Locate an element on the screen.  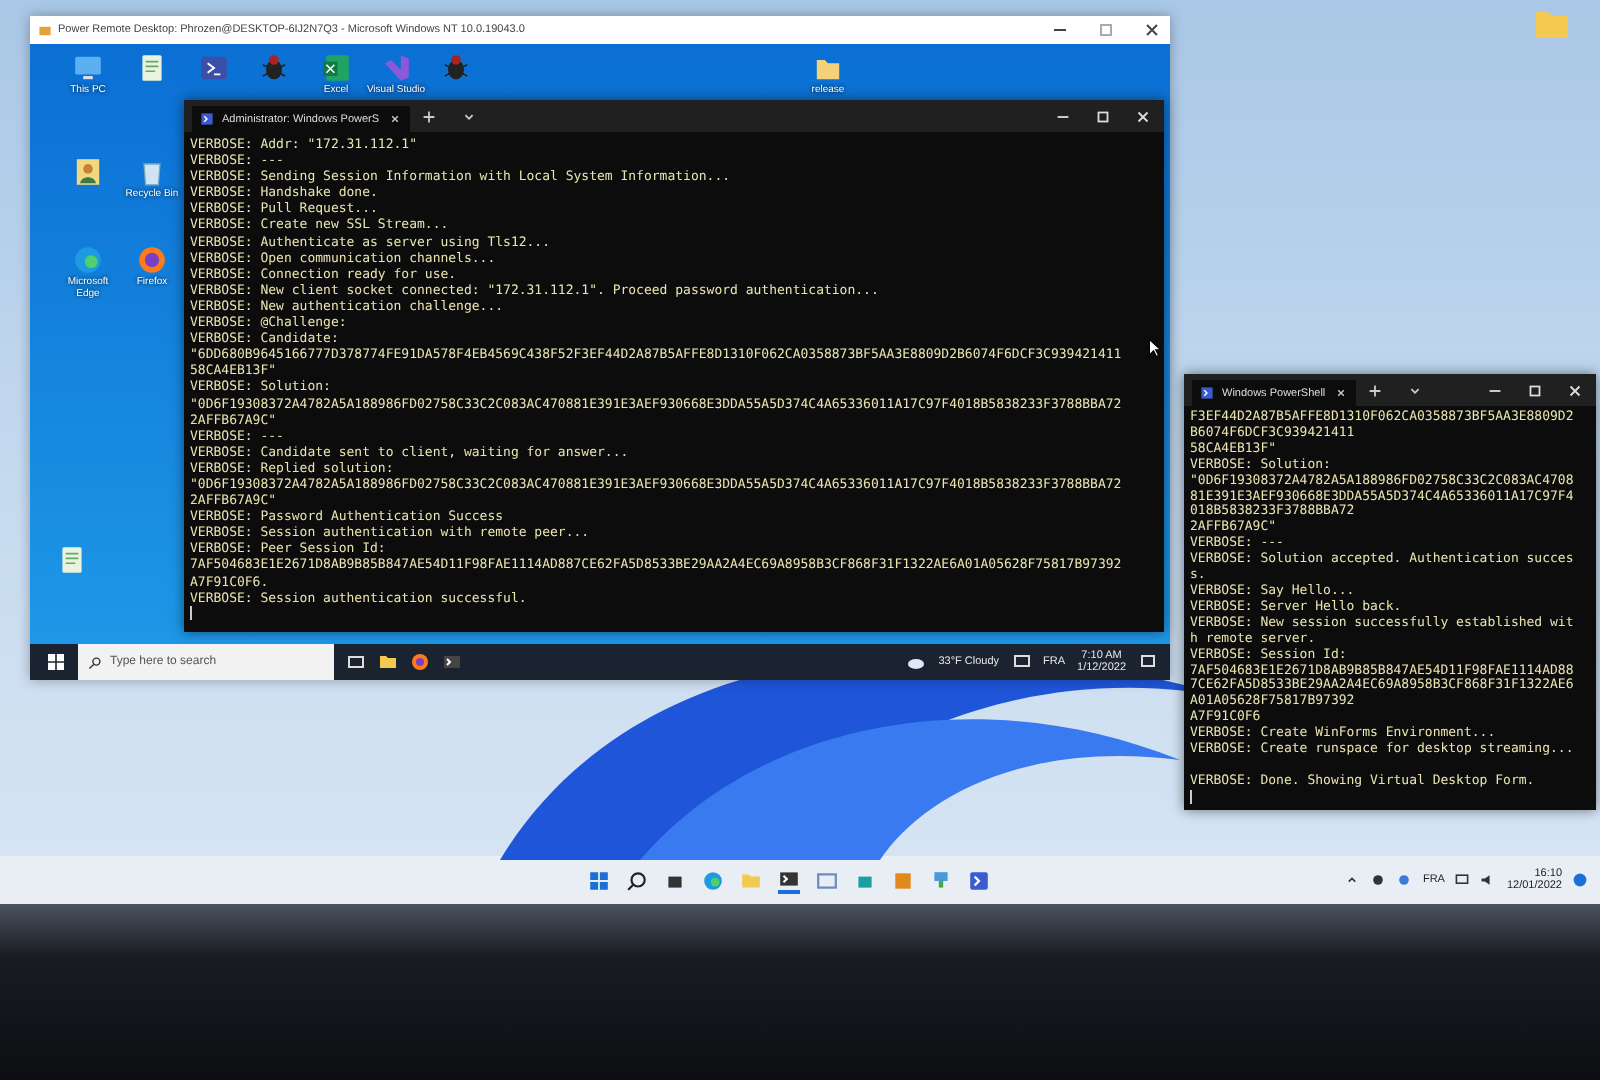
powershell-icon is located at coordinates (978, 880).